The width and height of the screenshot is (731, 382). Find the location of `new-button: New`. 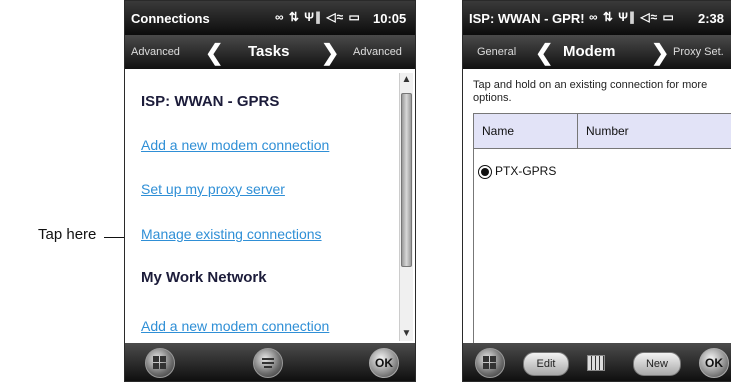

new-button: New is located at coordinates (657, 364).